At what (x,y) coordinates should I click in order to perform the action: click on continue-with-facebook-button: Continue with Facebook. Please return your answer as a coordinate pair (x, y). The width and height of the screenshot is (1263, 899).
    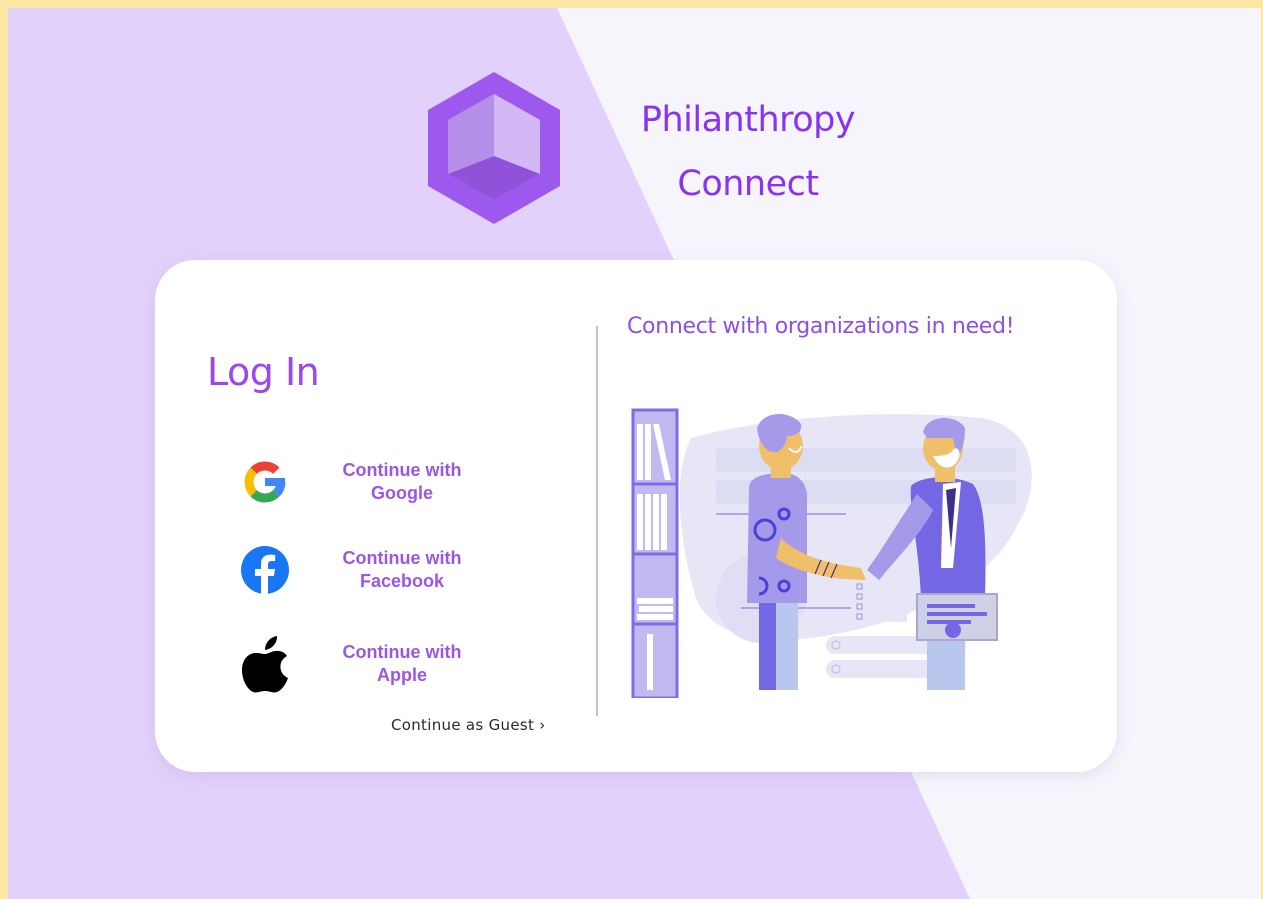
    Looking at the image, I should click on (367, 570).